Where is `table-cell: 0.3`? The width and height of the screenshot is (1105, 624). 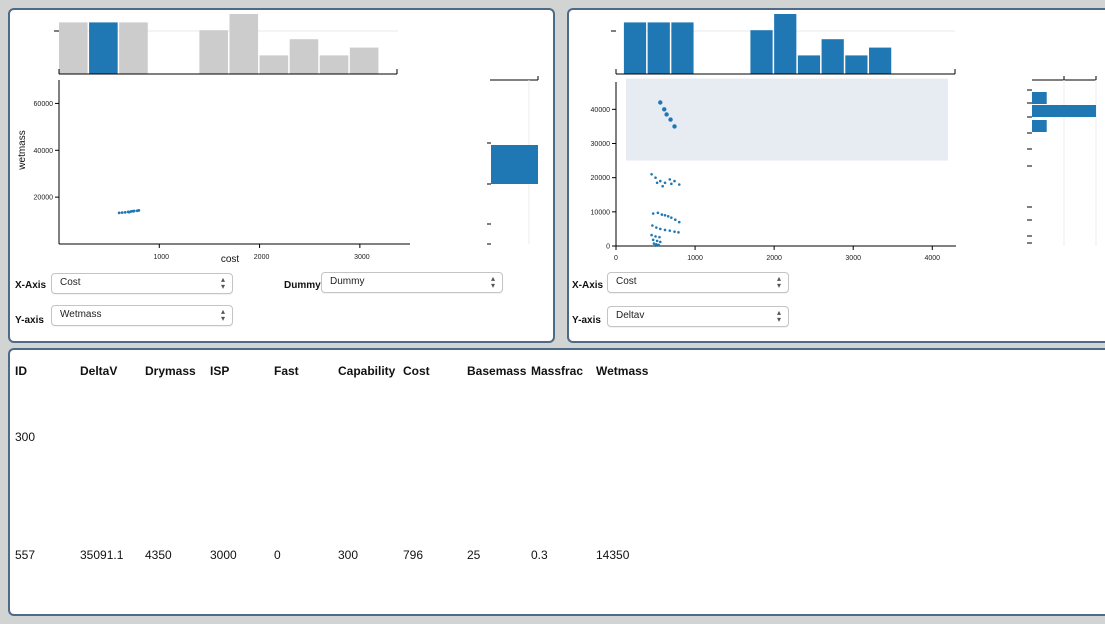 table-cell: 0.3 is located at coordinates (539, 555).